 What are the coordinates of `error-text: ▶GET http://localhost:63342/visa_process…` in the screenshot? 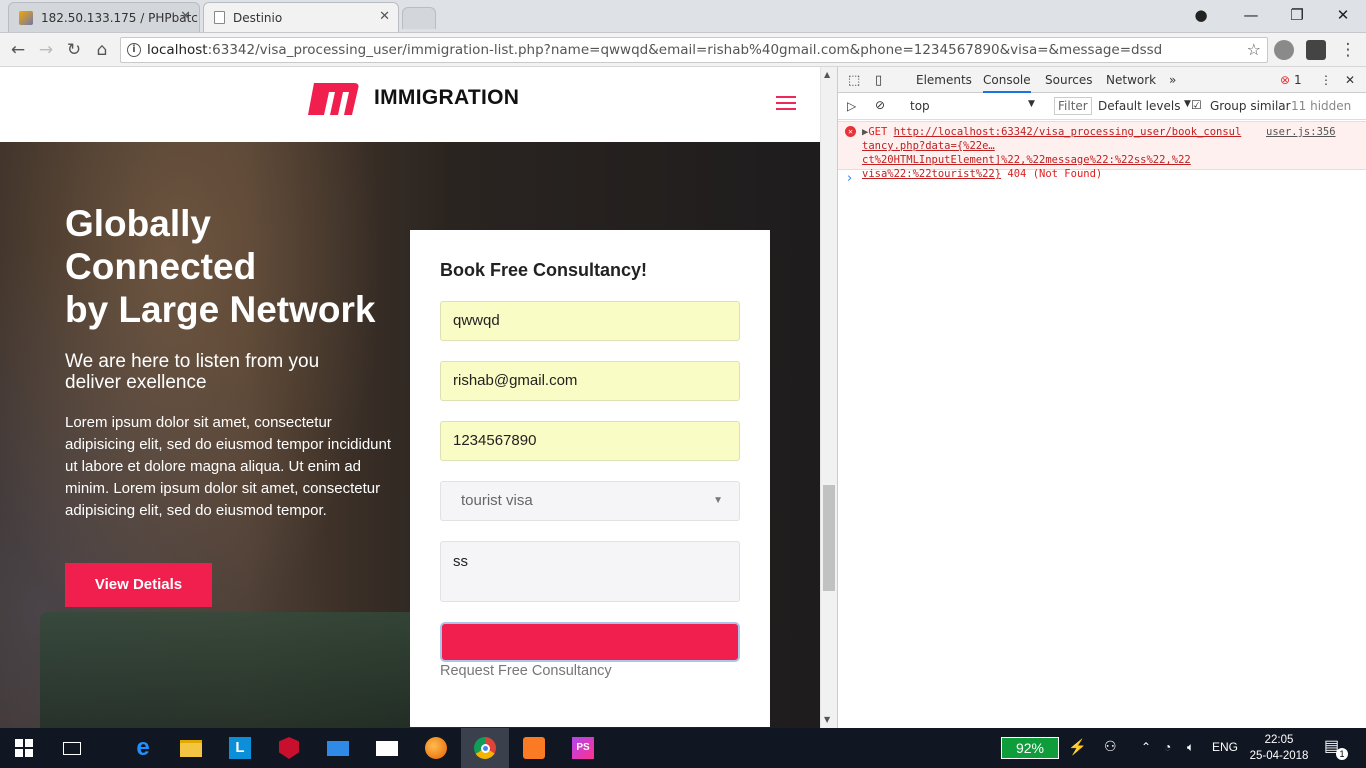 It's located at (1062, 153).